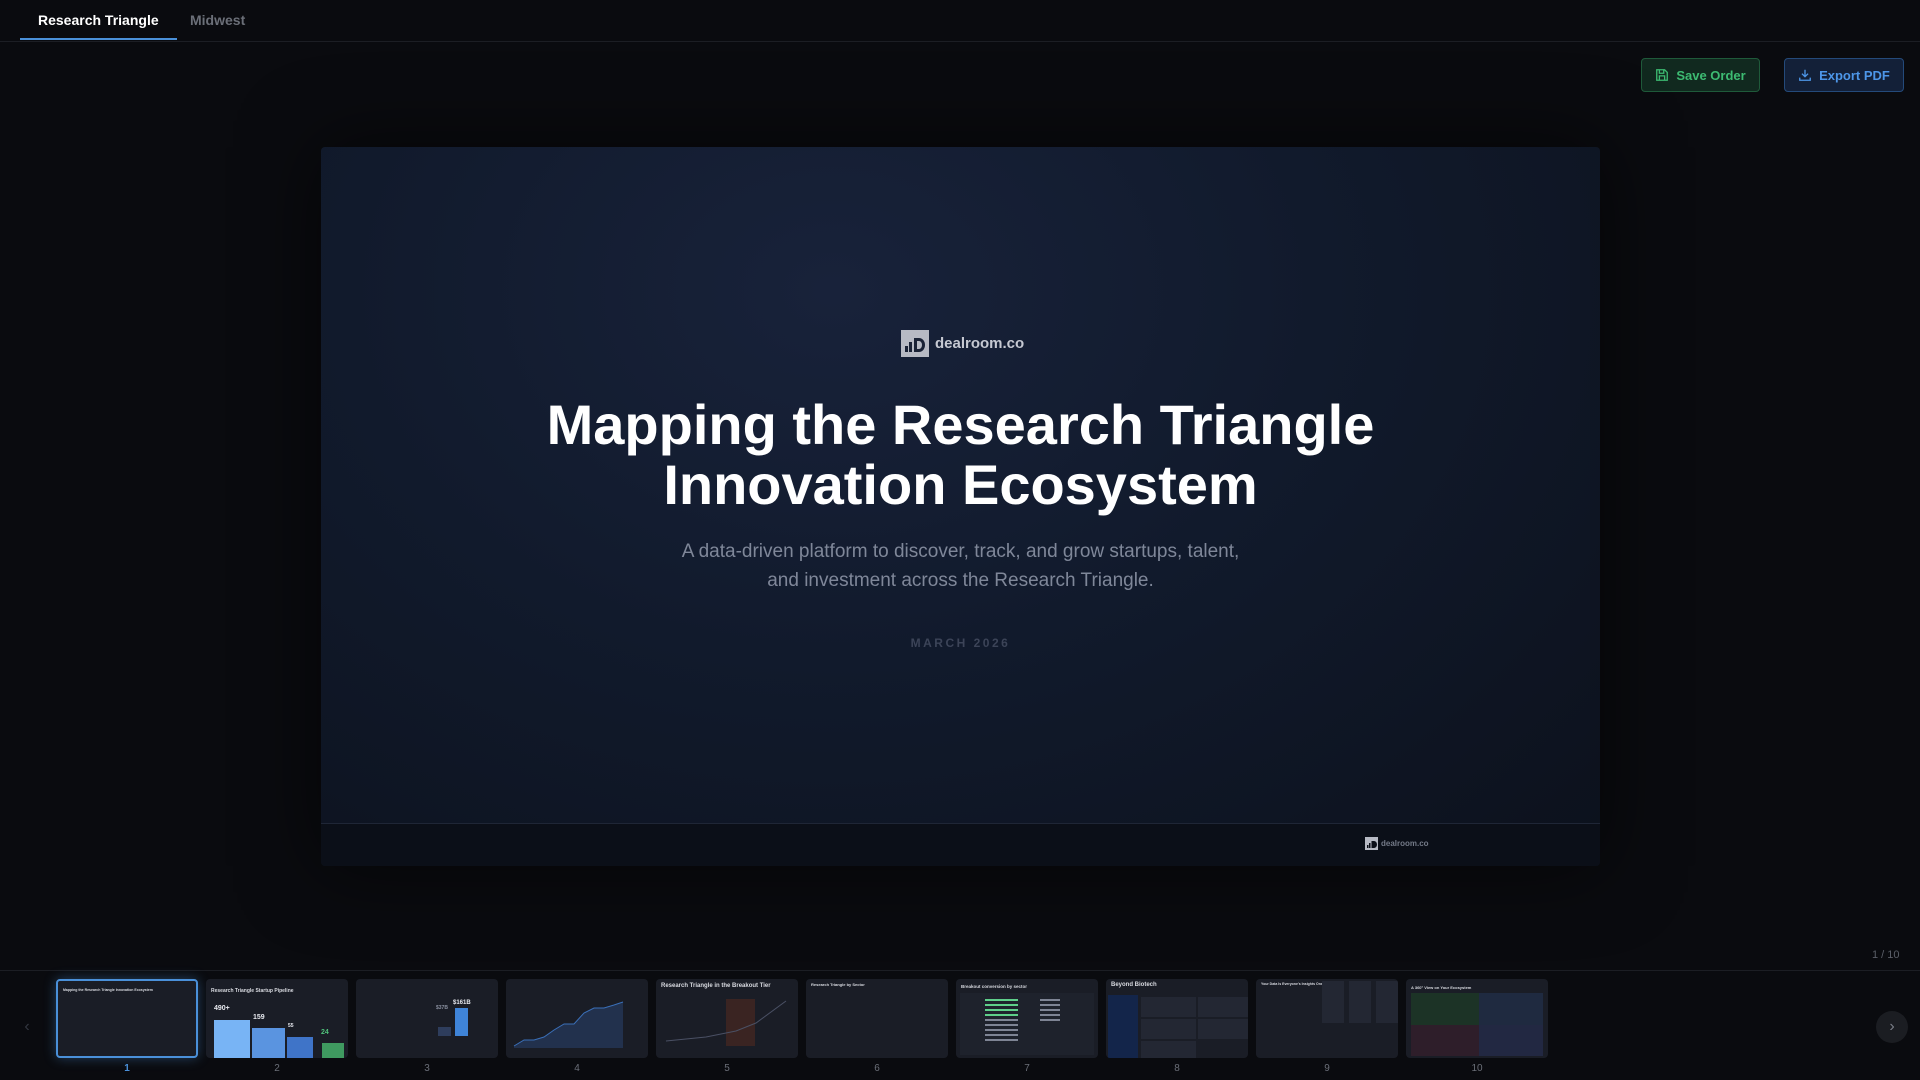 This screenshot has width=1920, height=1080. I want to click on thumbnail-8: Beyond Biotech, so click(1177, 1018).